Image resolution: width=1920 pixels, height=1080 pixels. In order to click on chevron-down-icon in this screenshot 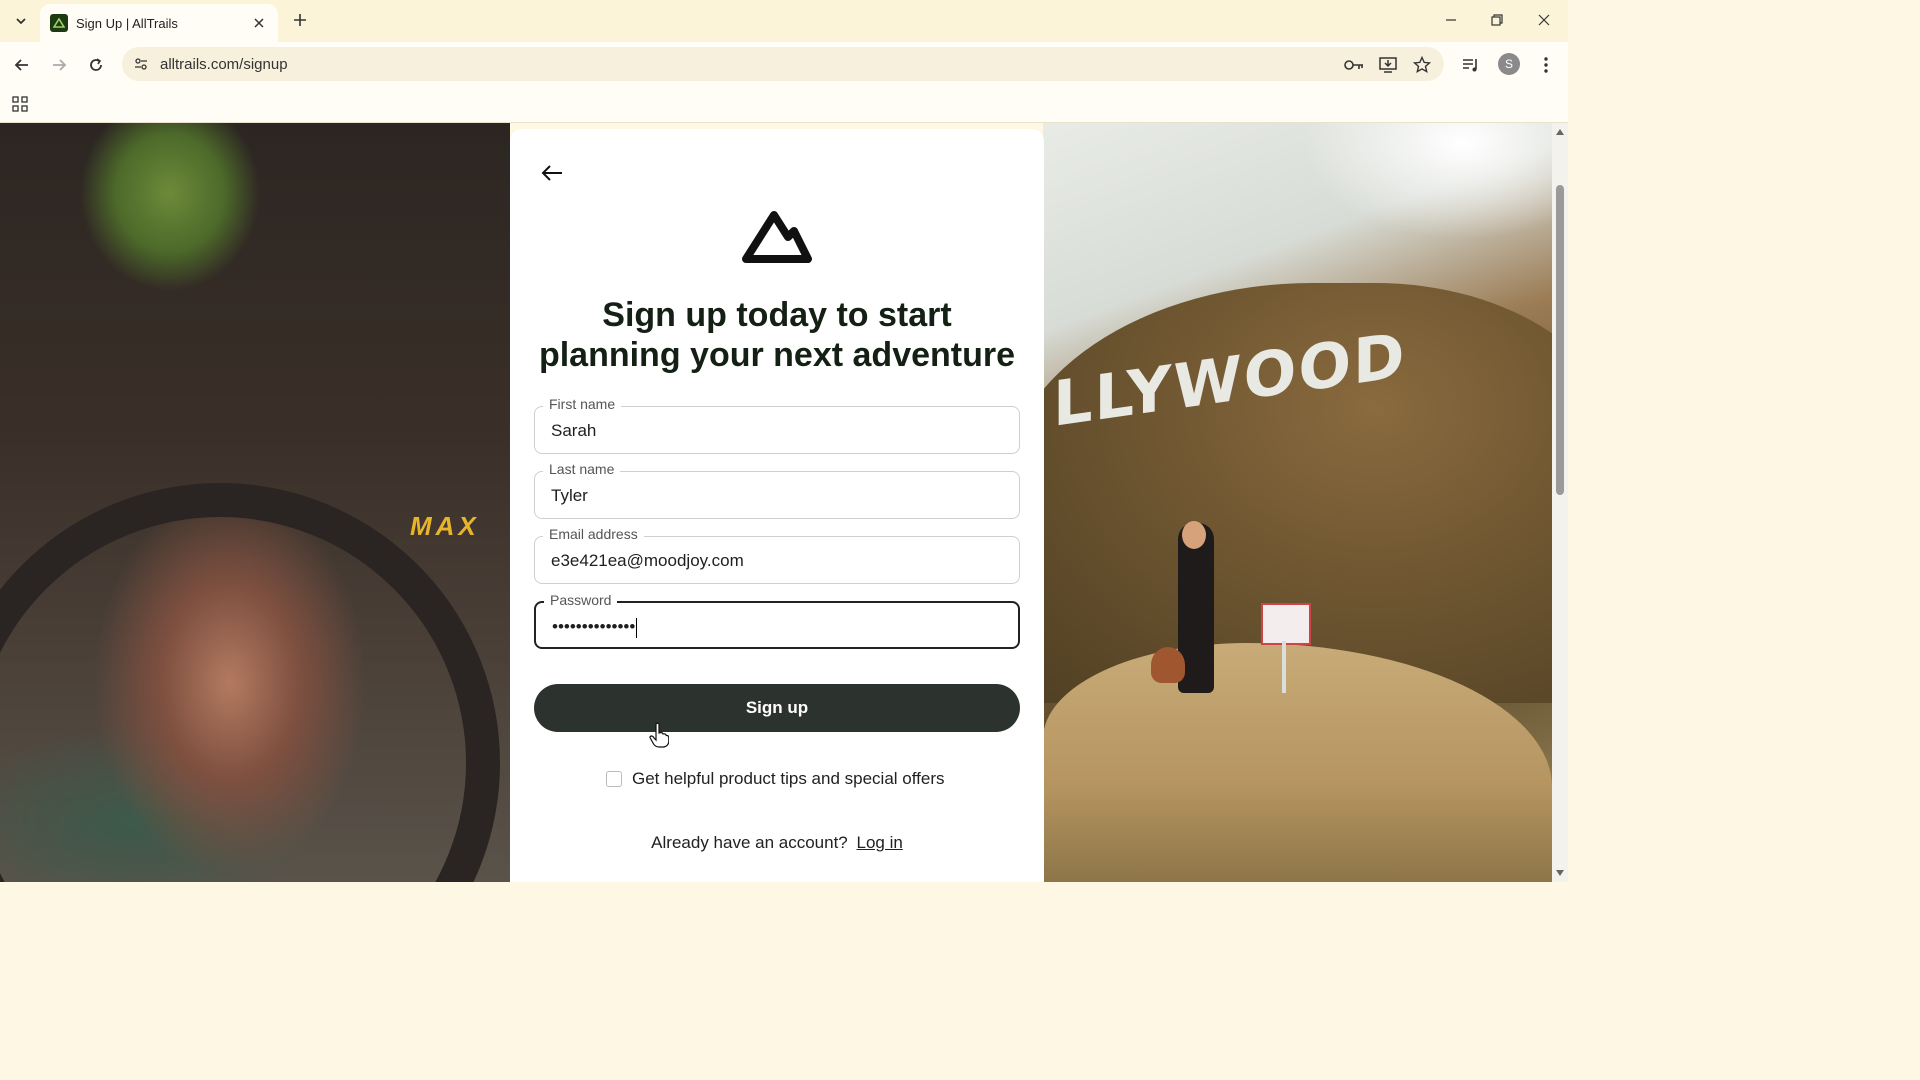, I will do `click(21, 21)`.